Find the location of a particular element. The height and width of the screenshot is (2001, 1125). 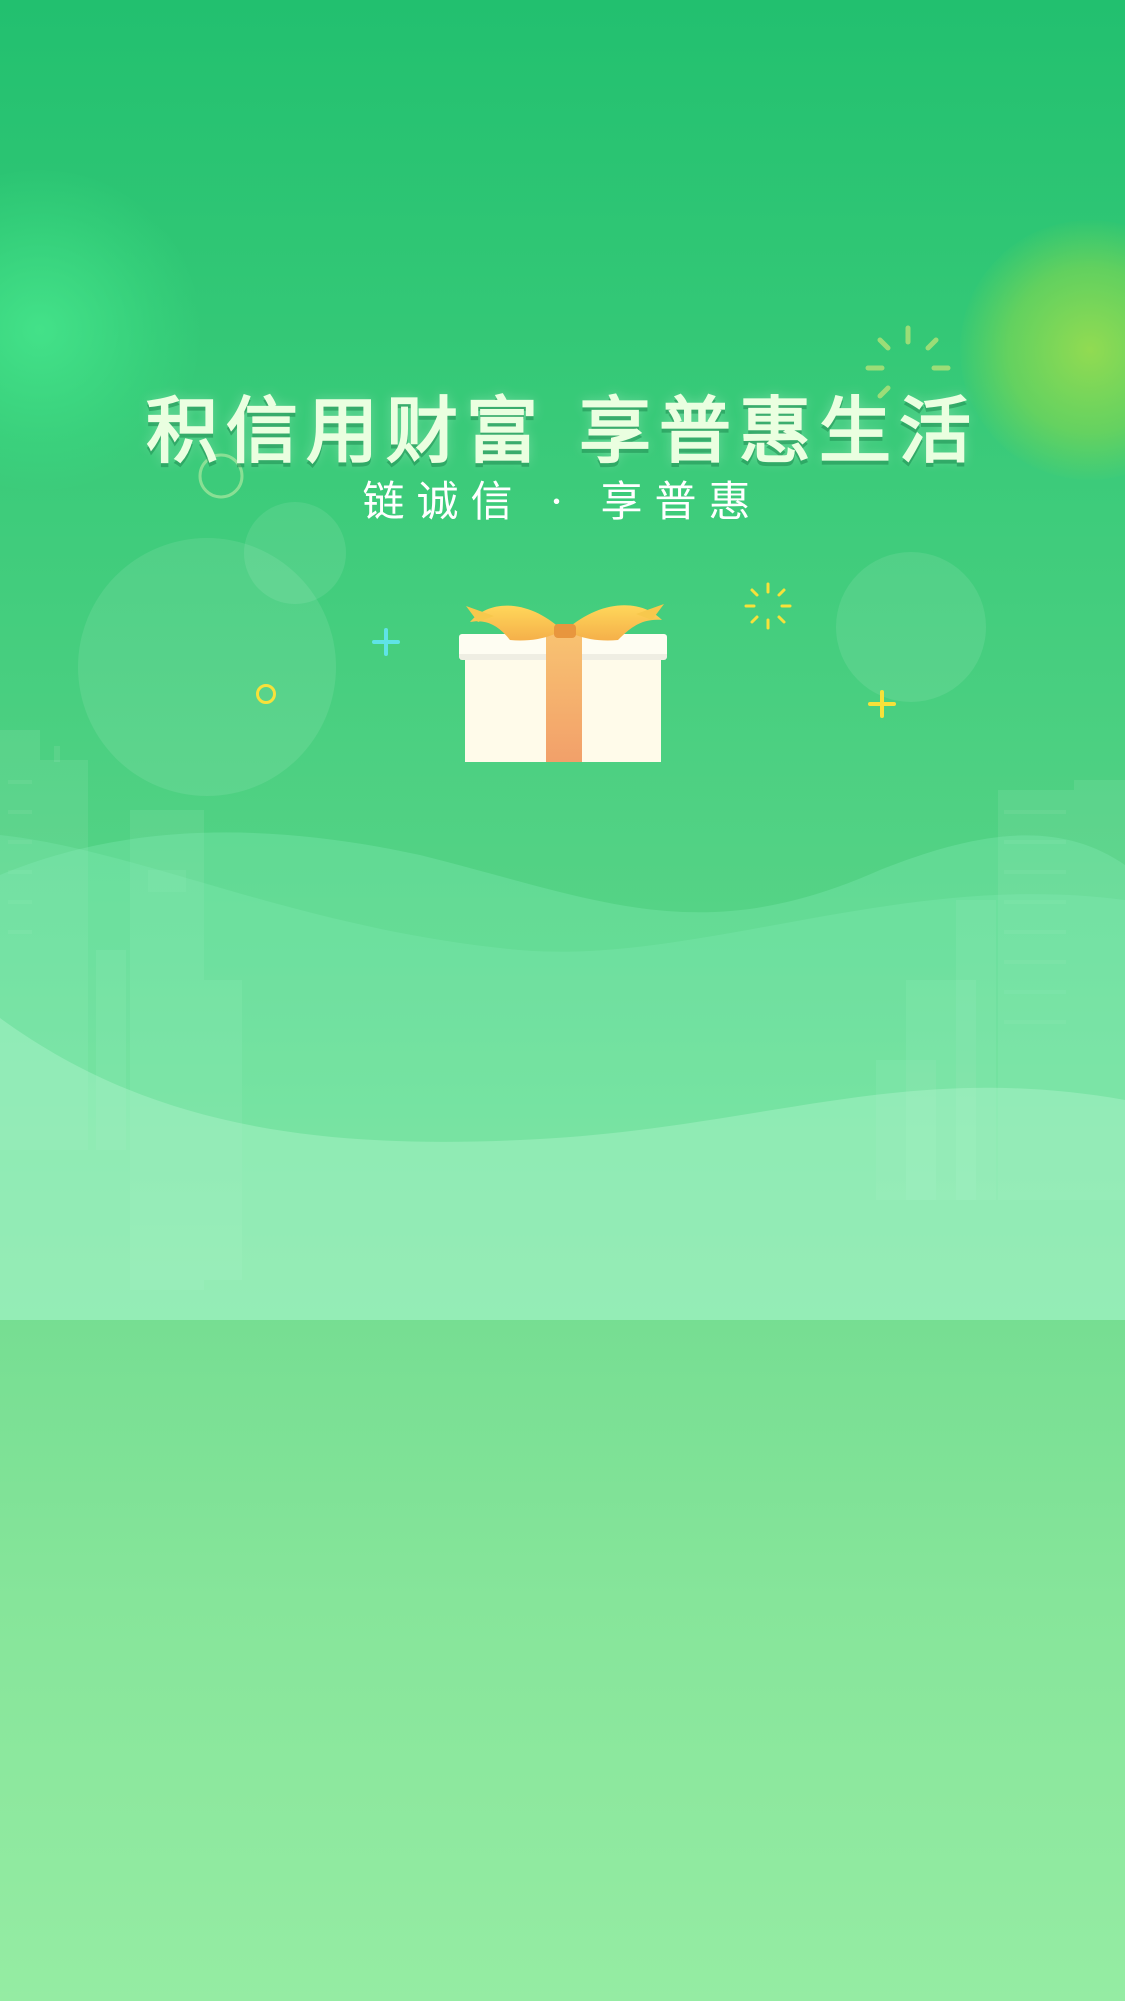

sparkle-burst-icon is located at coordinates (768, 606).